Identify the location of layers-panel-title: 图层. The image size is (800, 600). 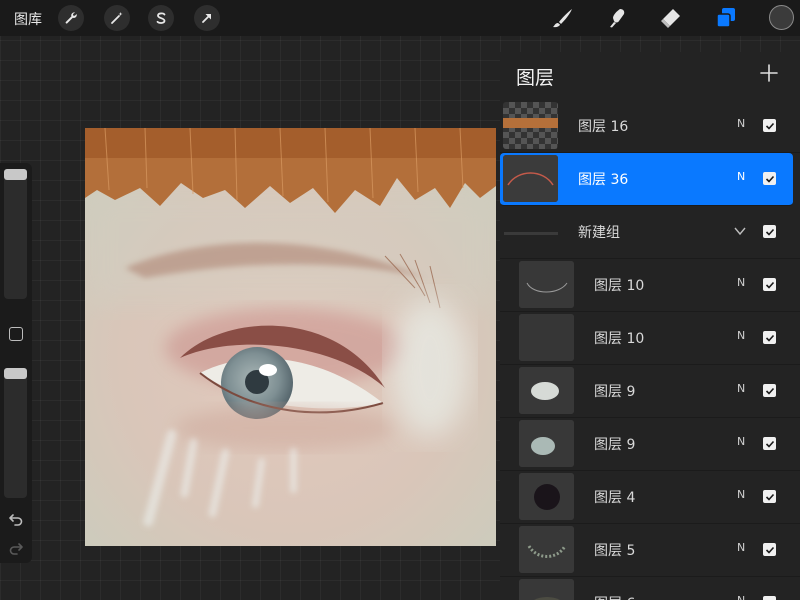
(535, 78).